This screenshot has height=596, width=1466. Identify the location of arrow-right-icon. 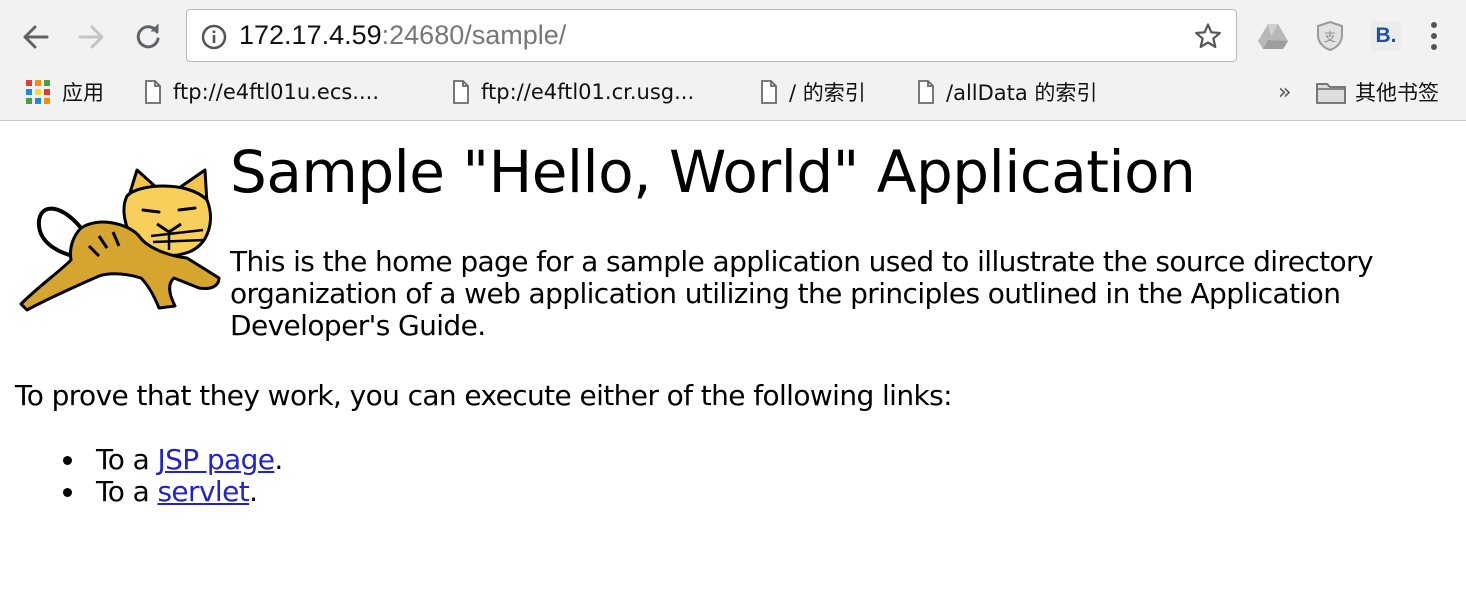
(91, 37).